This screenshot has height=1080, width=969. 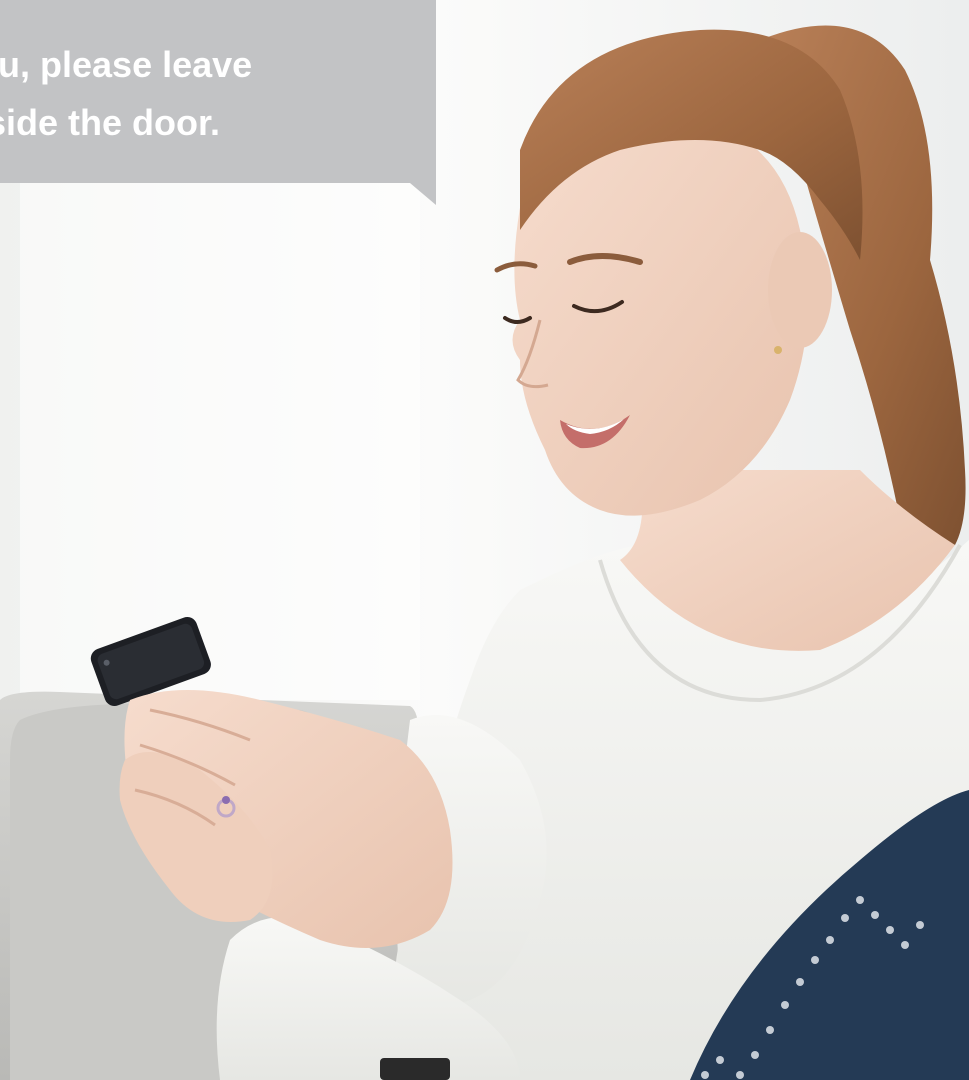 I want to click on speech-bubble-tail, so click(x=423, y=194).